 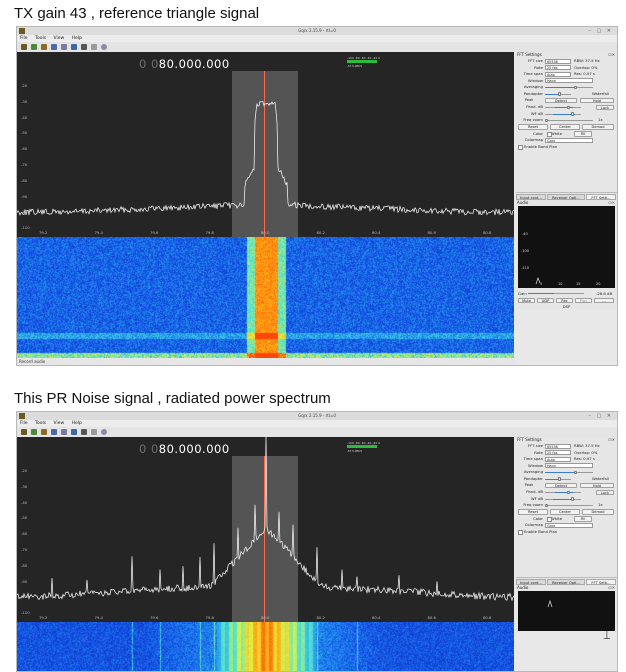 I want to click on window-title: Gqrx 2.15.9 - rtl=0, so click(x=317, y=30).